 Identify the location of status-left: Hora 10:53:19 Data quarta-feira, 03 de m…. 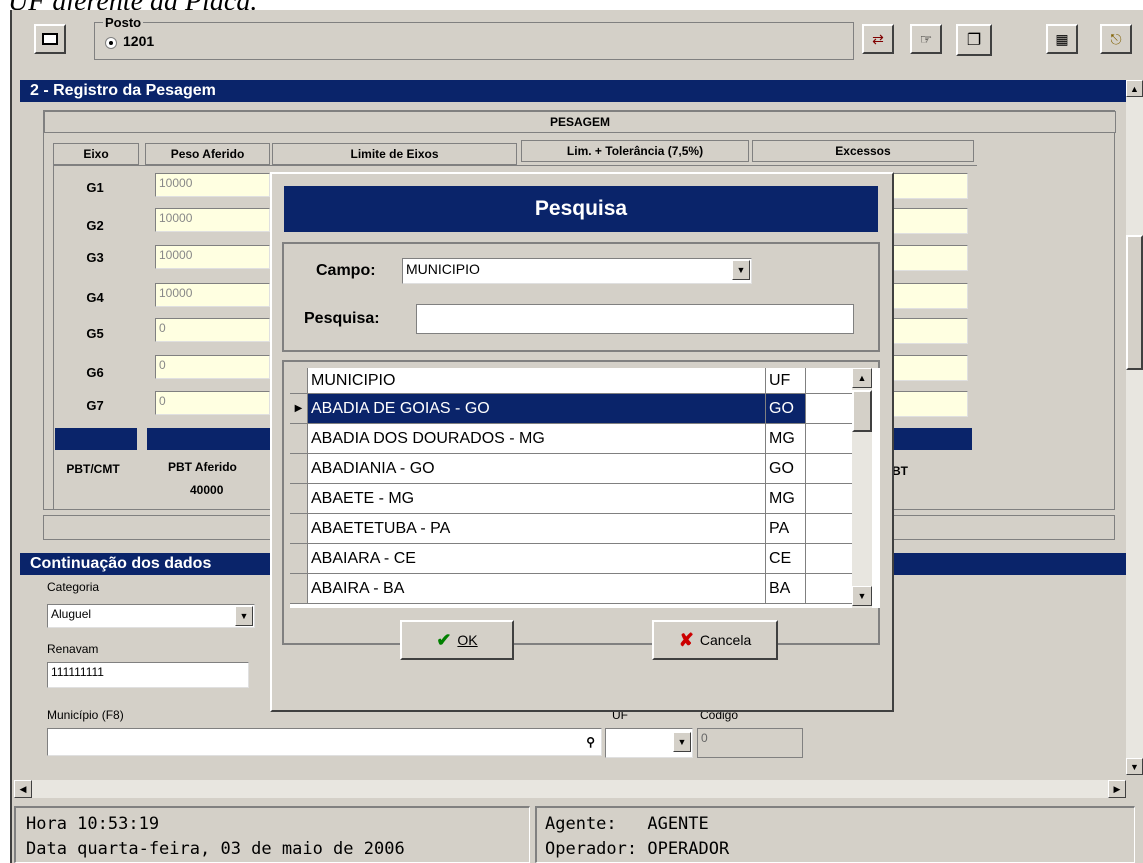
(272, 834).